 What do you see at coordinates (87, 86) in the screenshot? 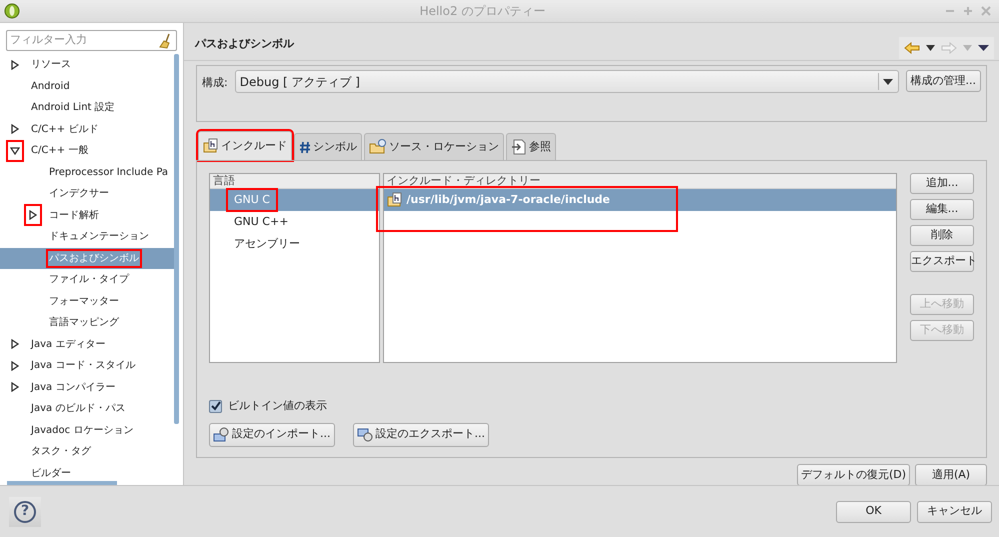
I see `tree-item: Android` at bounding box center [87, 86].